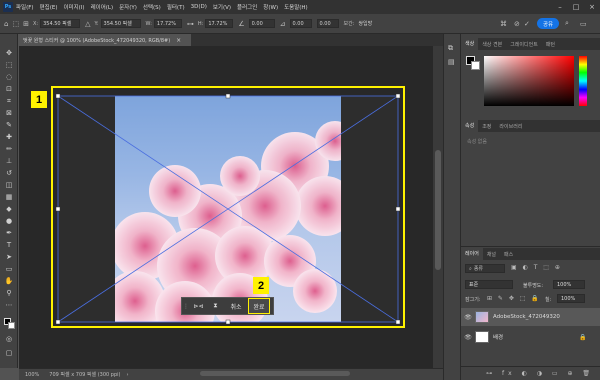 The height and width of the screenshot is (380, 600). What do you see at coordinates (39, 99) in the screenshot?
I see `step-marker-1: 1` at bounding box center [39, 99].